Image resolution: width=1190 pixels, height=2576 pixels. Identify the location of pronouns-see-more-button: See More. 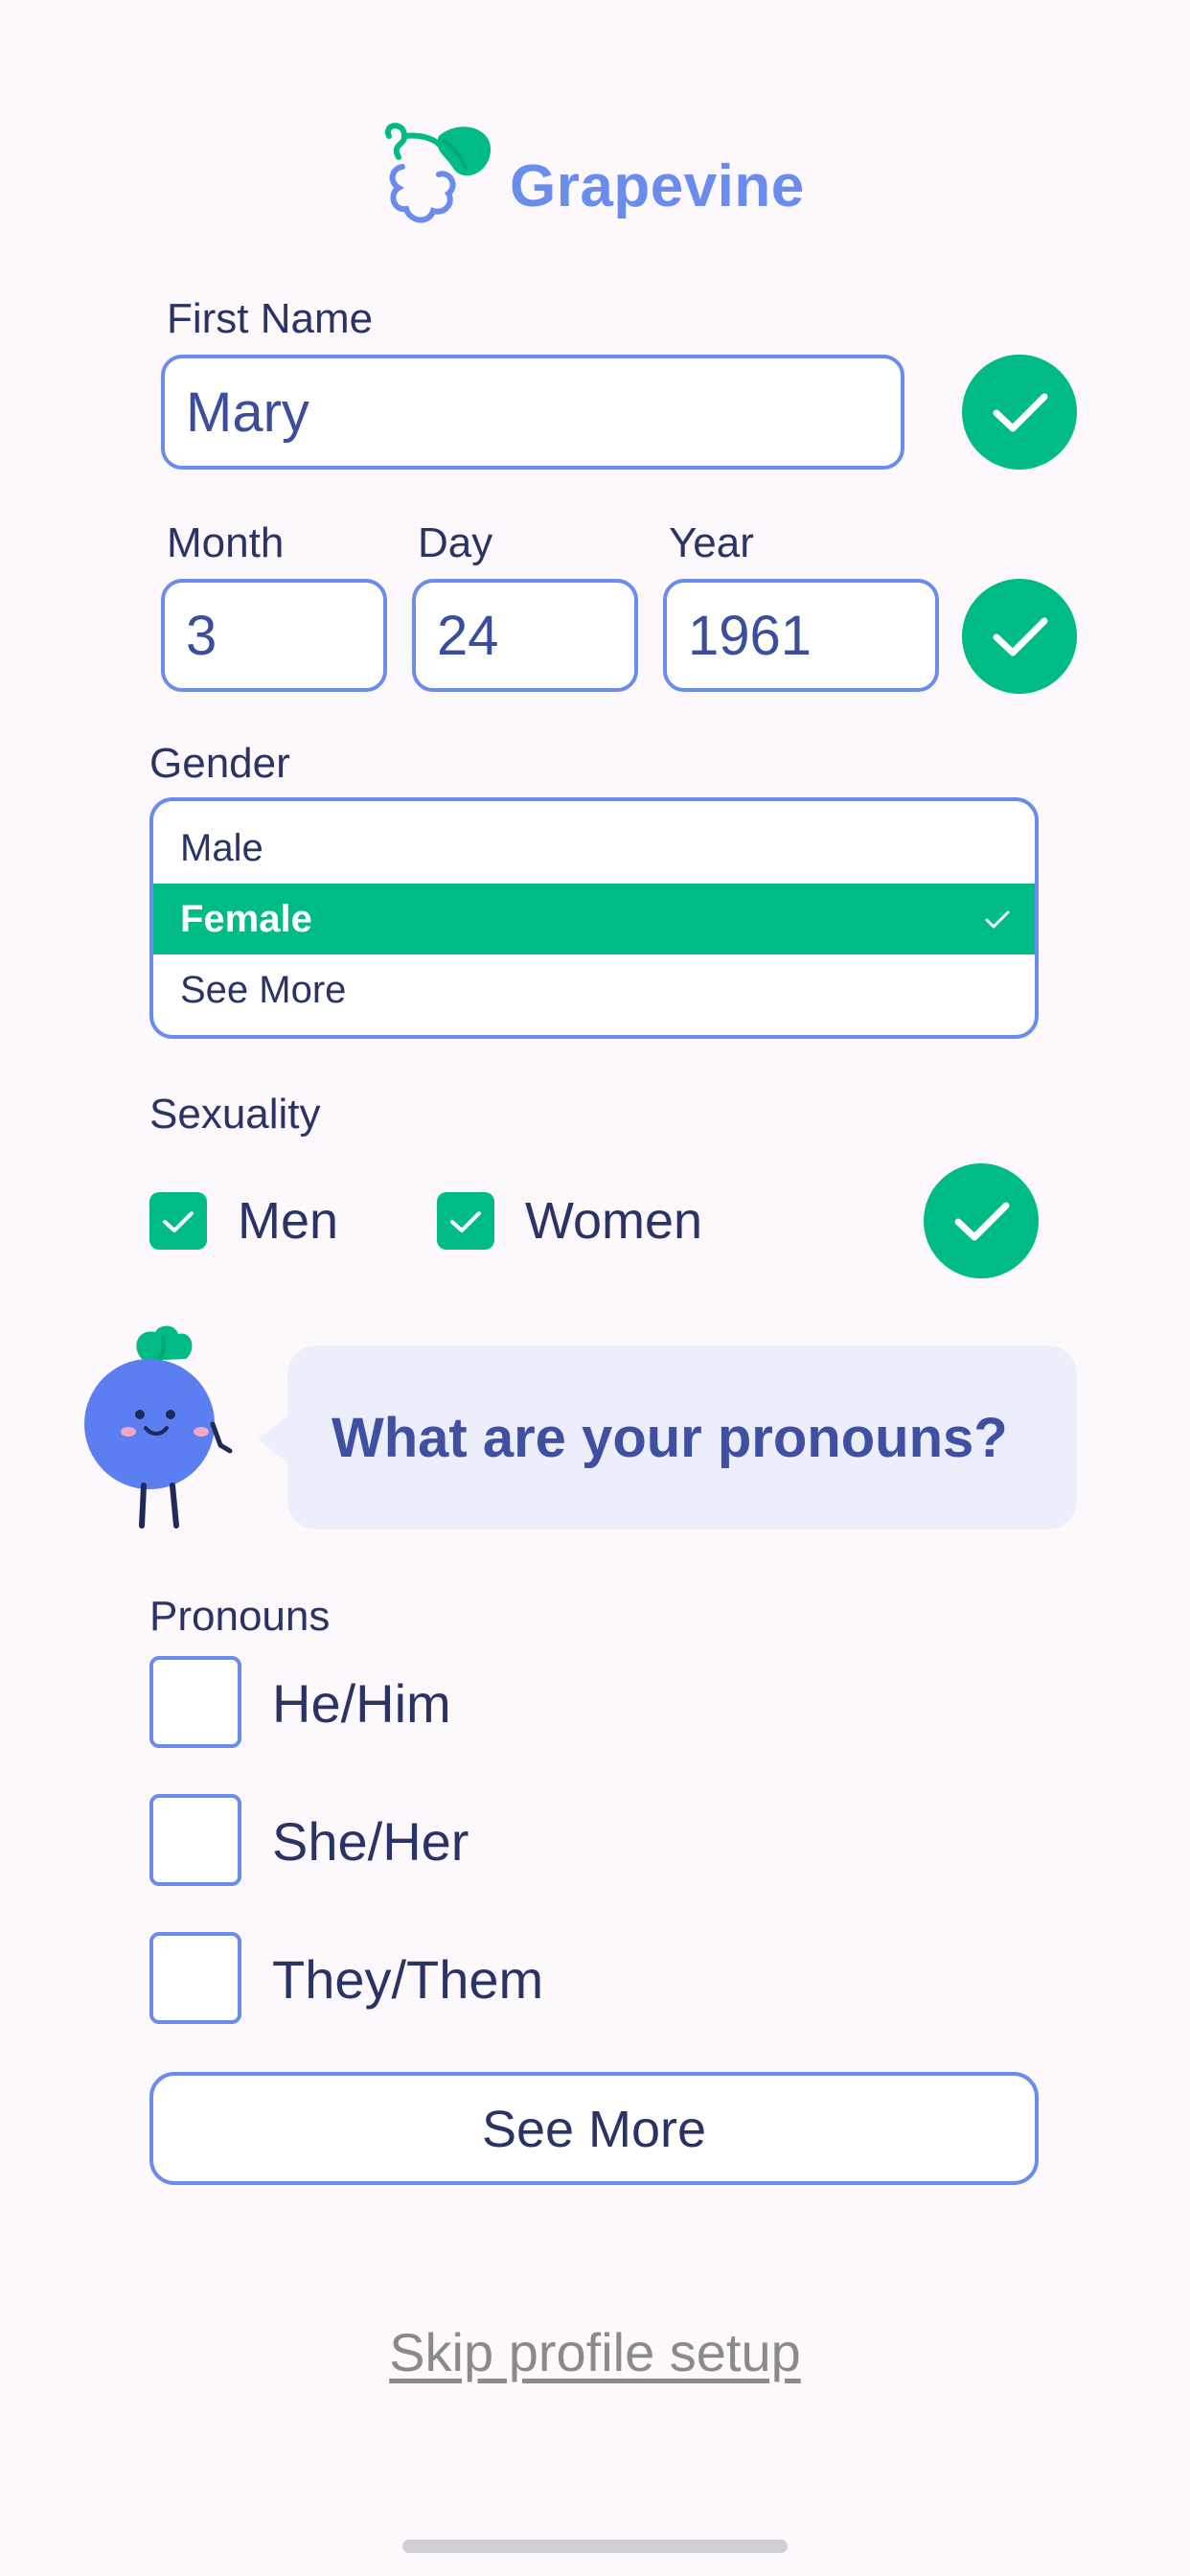
(594, 2128).